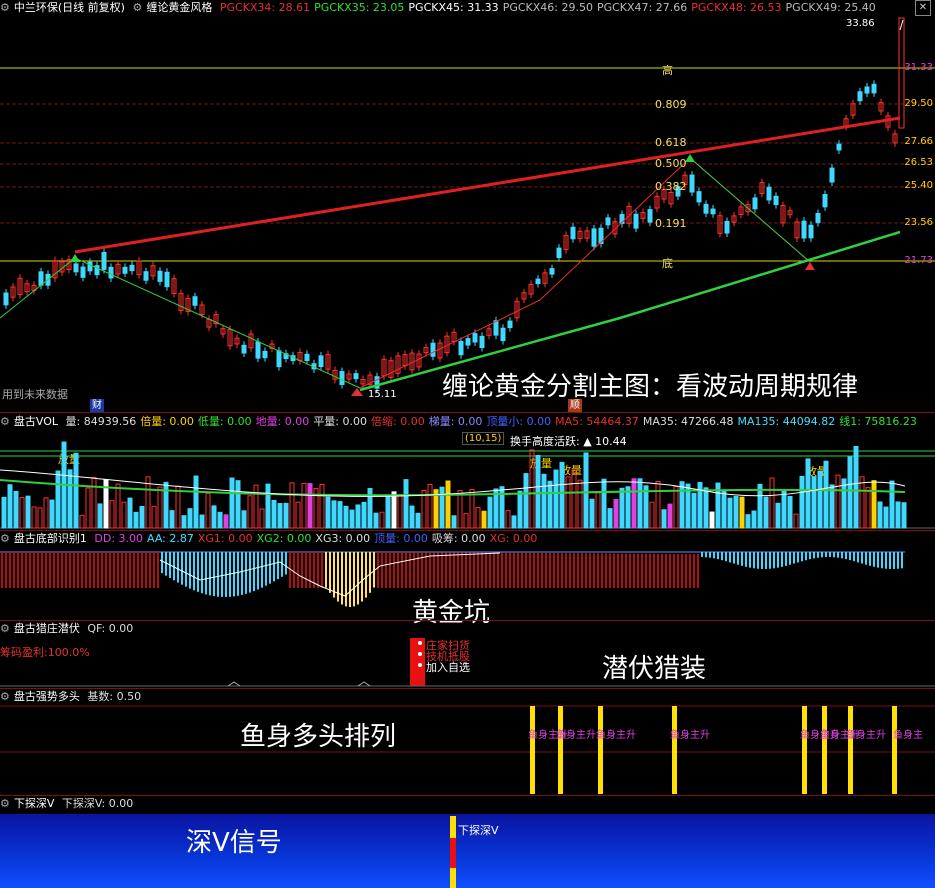 Image resolution: width=935 pixels, height=888 pixels. What do you see at coordinates (478, 830) in the screenshot?
I see `deepv-signal-label: 下探深V` at bounding box center [478, 830].